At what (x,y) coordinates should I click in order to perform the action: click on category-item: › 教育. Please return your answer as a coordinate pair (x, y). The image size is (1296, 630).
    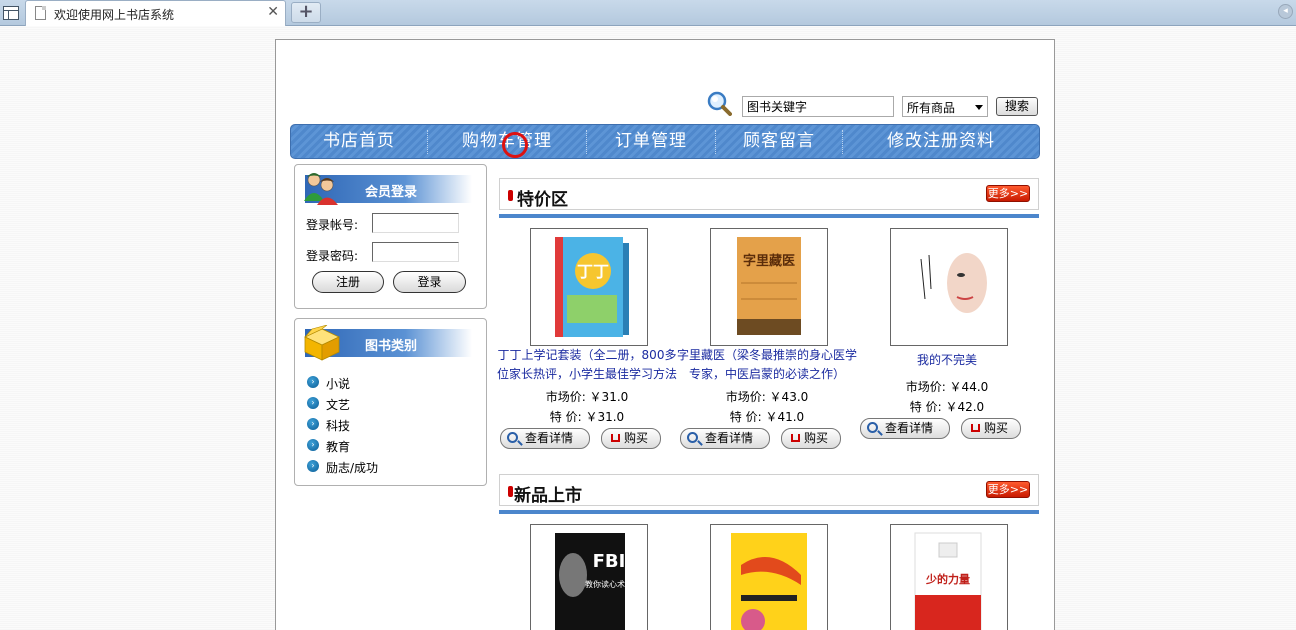
    Looking at the image, I should click on (328, 447).